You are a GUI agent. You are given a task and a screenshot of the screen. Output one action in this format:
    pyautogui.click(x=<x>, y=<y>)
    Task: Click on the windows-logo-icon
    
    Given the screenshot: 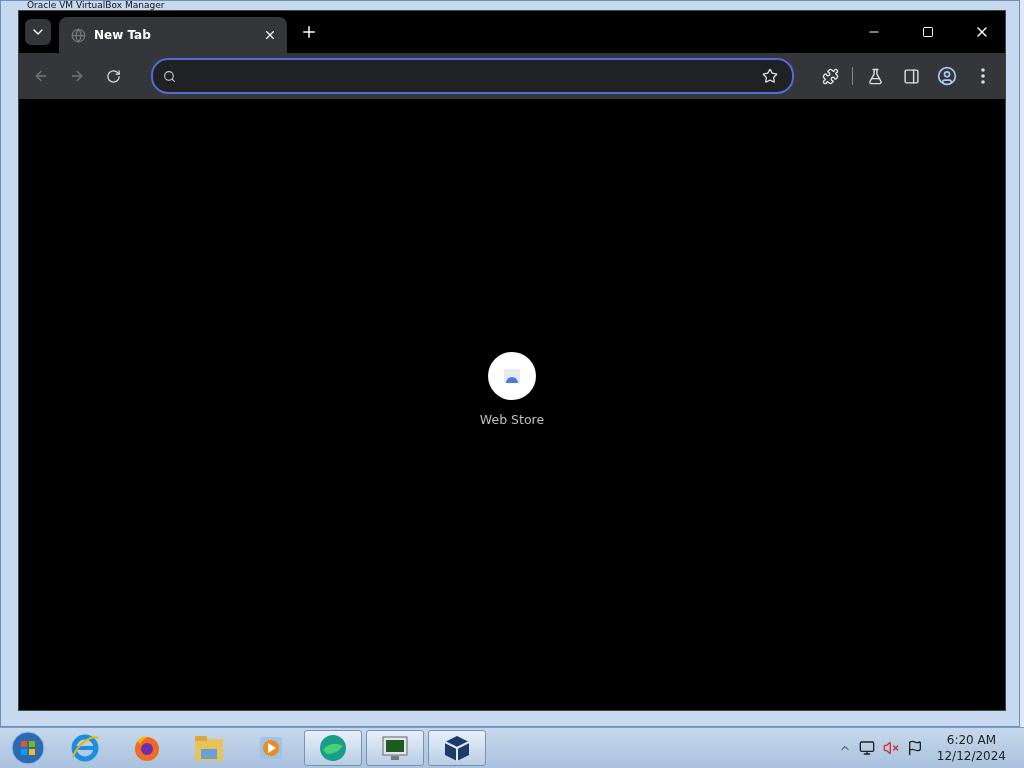 What is the action you would take?
    pyautogui.click(x=28, y=748)
    